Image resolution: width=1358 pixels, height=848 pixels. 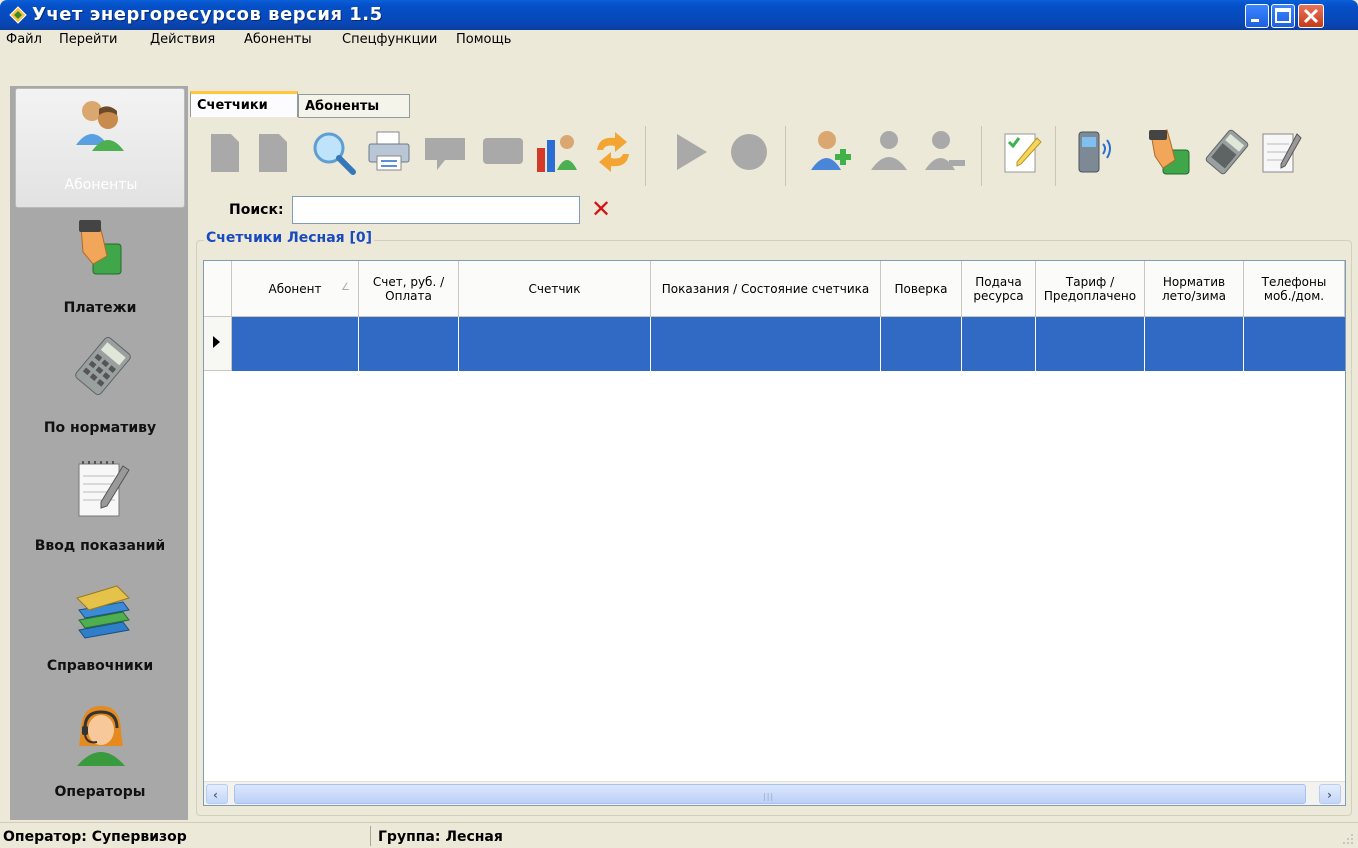 I want to click on operator-headset-icon, so click(x=101, y=736).